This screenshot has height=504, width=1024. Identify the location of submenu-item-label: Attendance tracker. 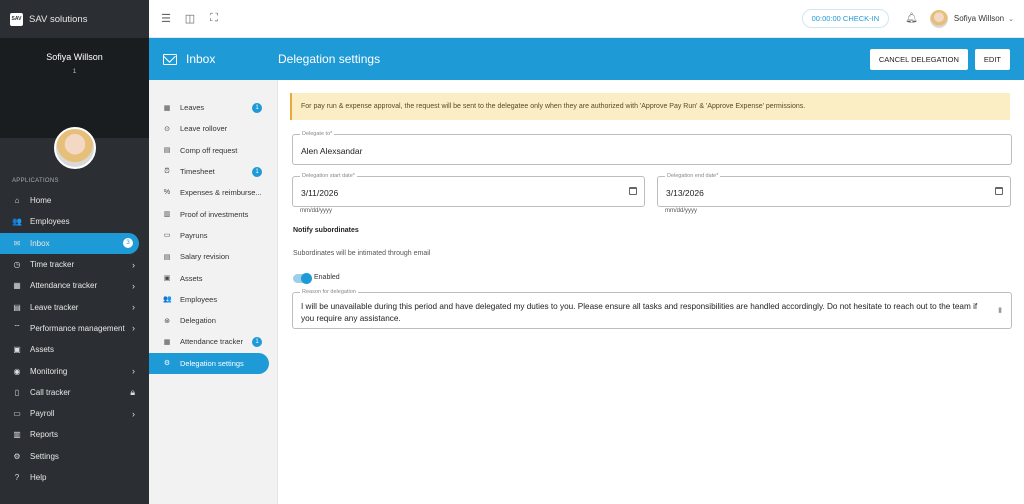
(211, 342).